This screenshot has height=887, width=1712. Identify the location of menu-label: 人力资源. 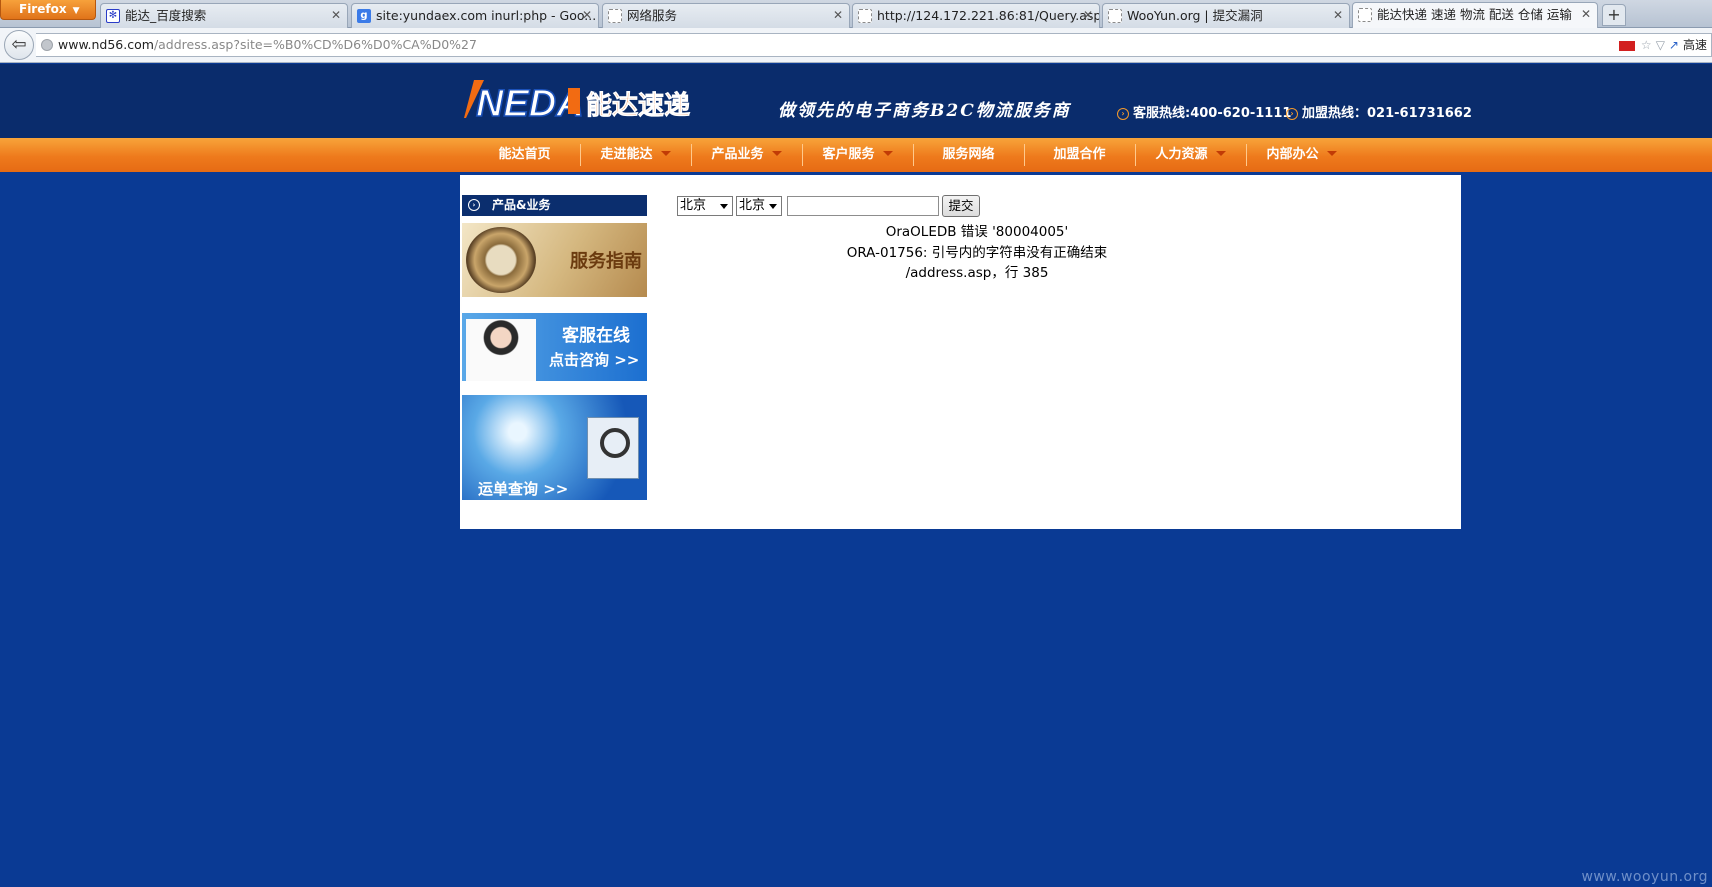
(1181, 154).